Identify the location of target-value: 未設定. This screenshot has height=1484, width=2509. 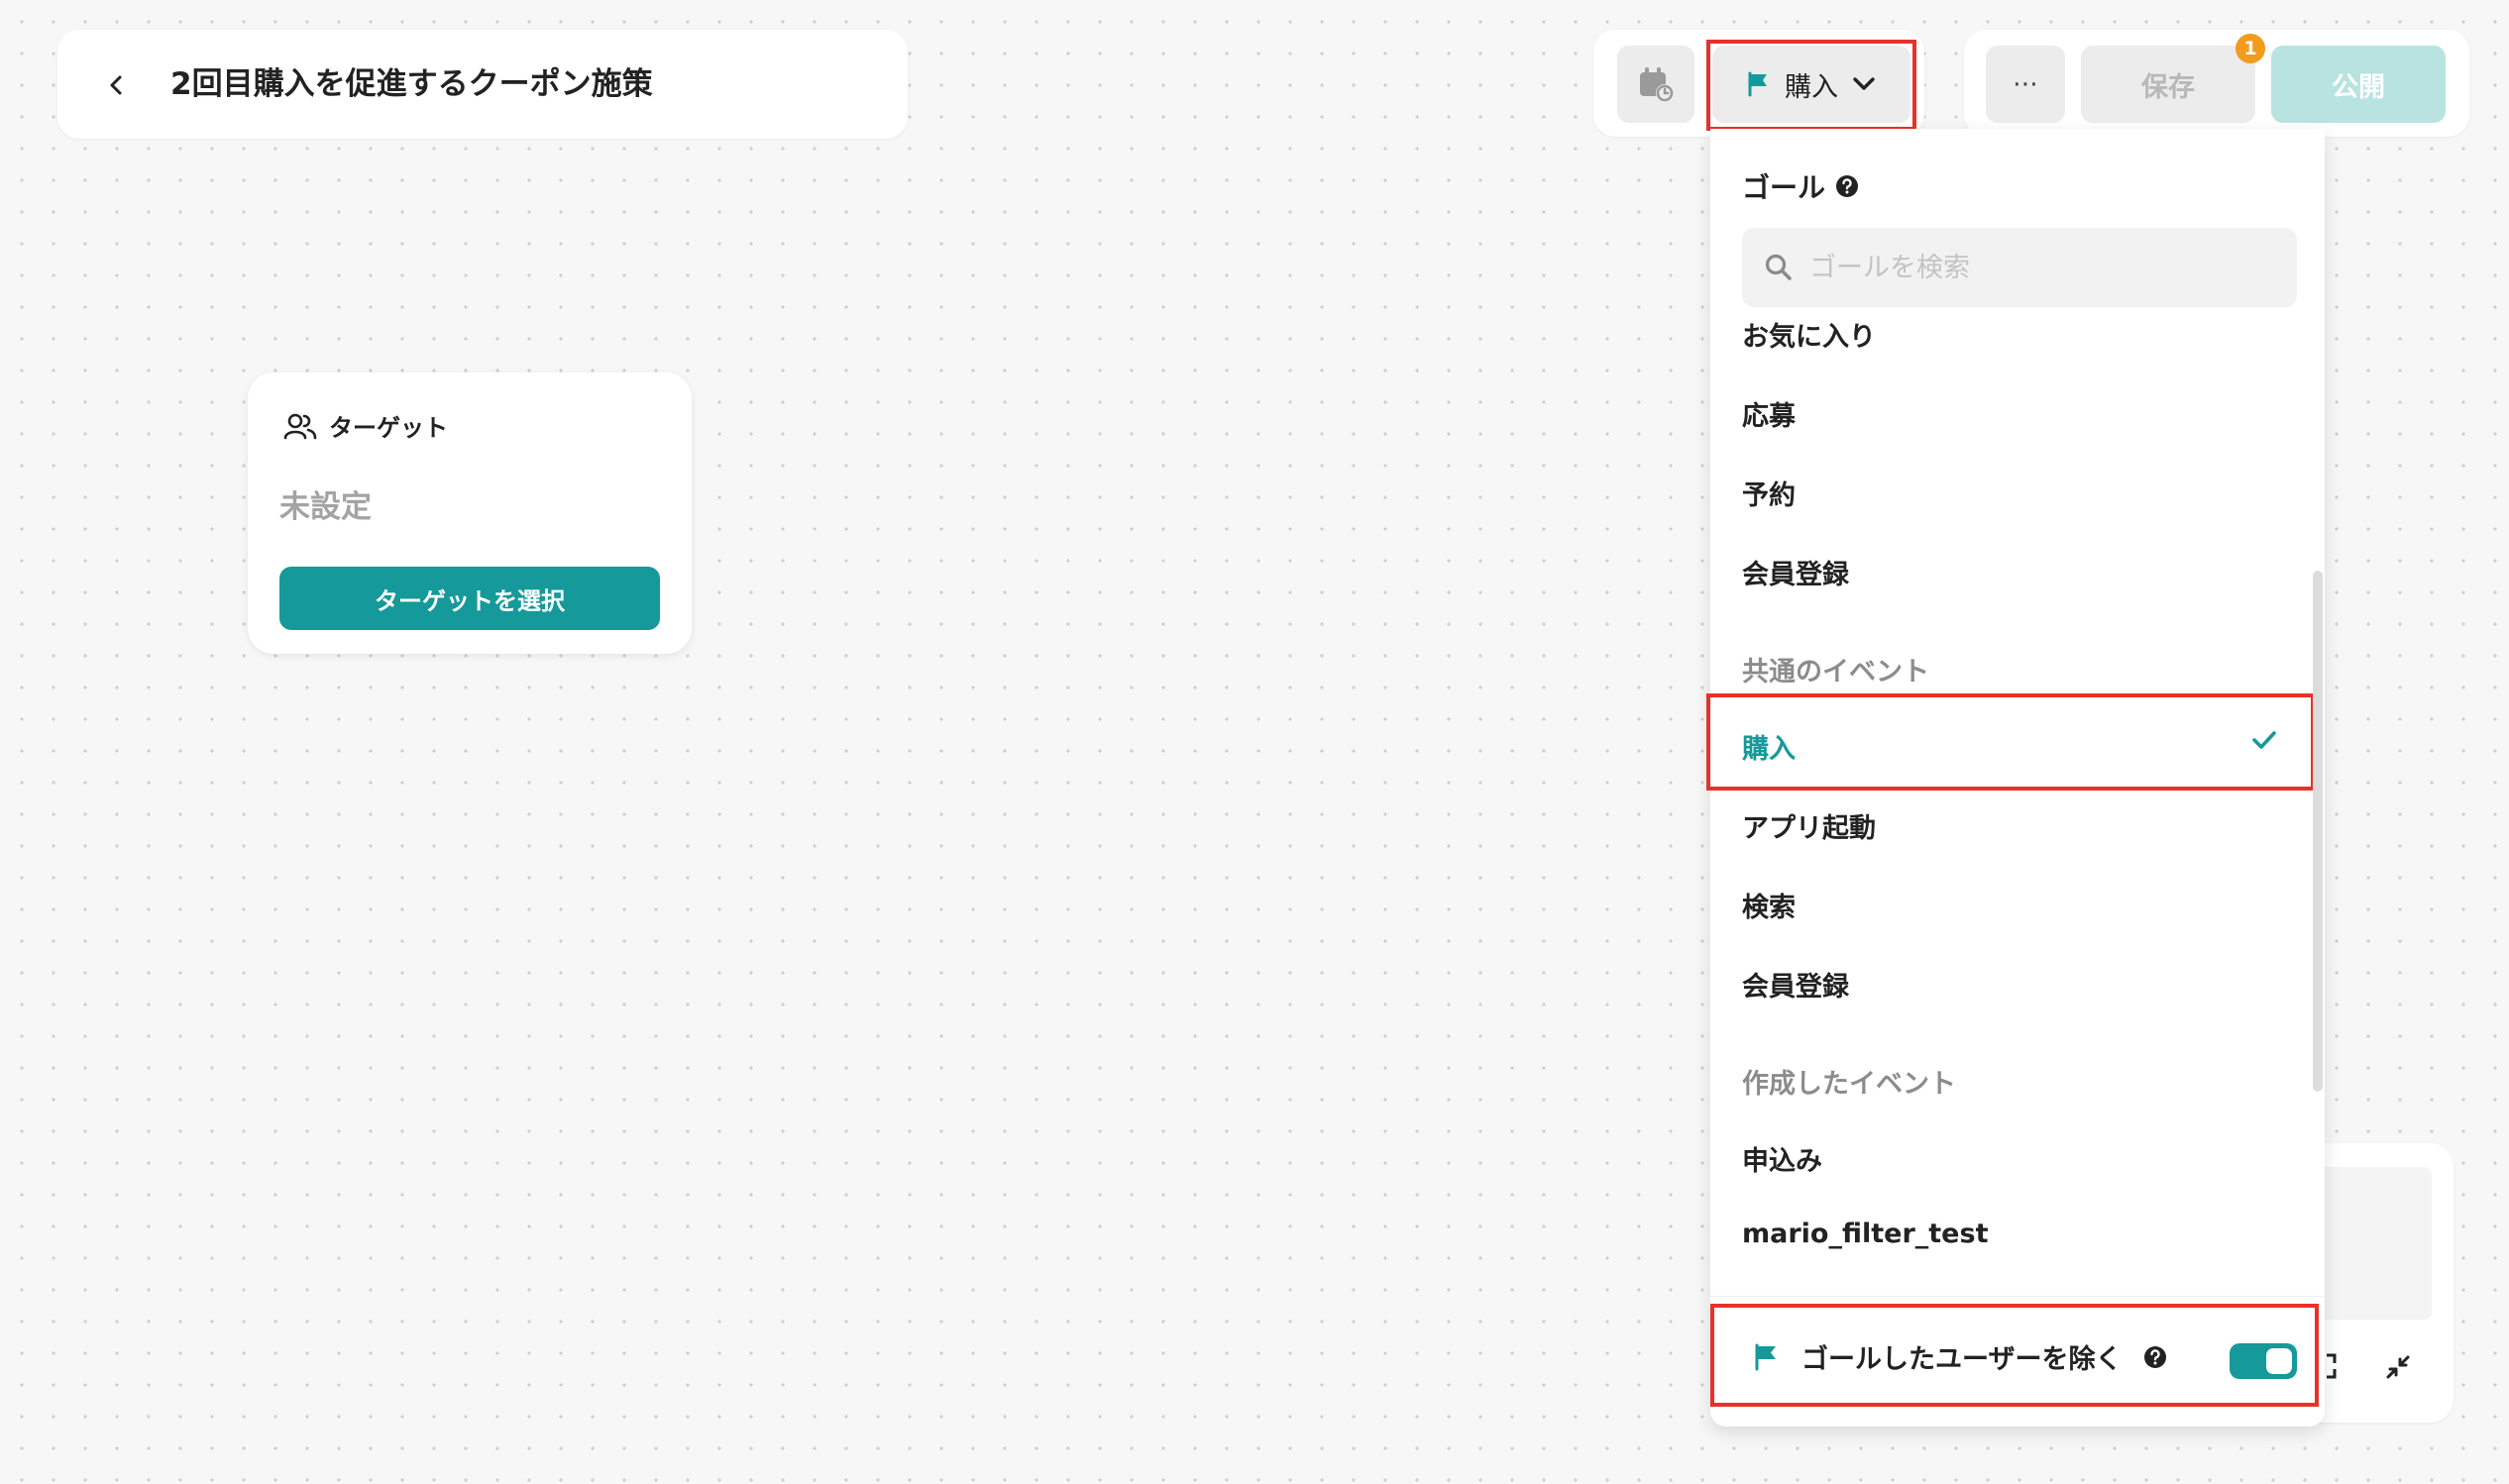
(325, 507).